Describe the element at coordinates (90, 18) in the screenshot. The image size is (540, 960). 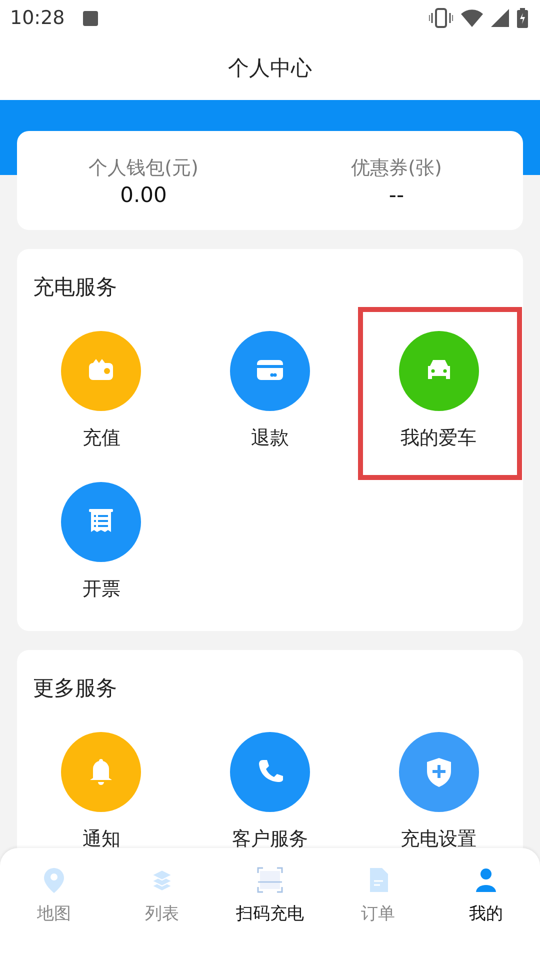
I see `notification-icon` at that location.